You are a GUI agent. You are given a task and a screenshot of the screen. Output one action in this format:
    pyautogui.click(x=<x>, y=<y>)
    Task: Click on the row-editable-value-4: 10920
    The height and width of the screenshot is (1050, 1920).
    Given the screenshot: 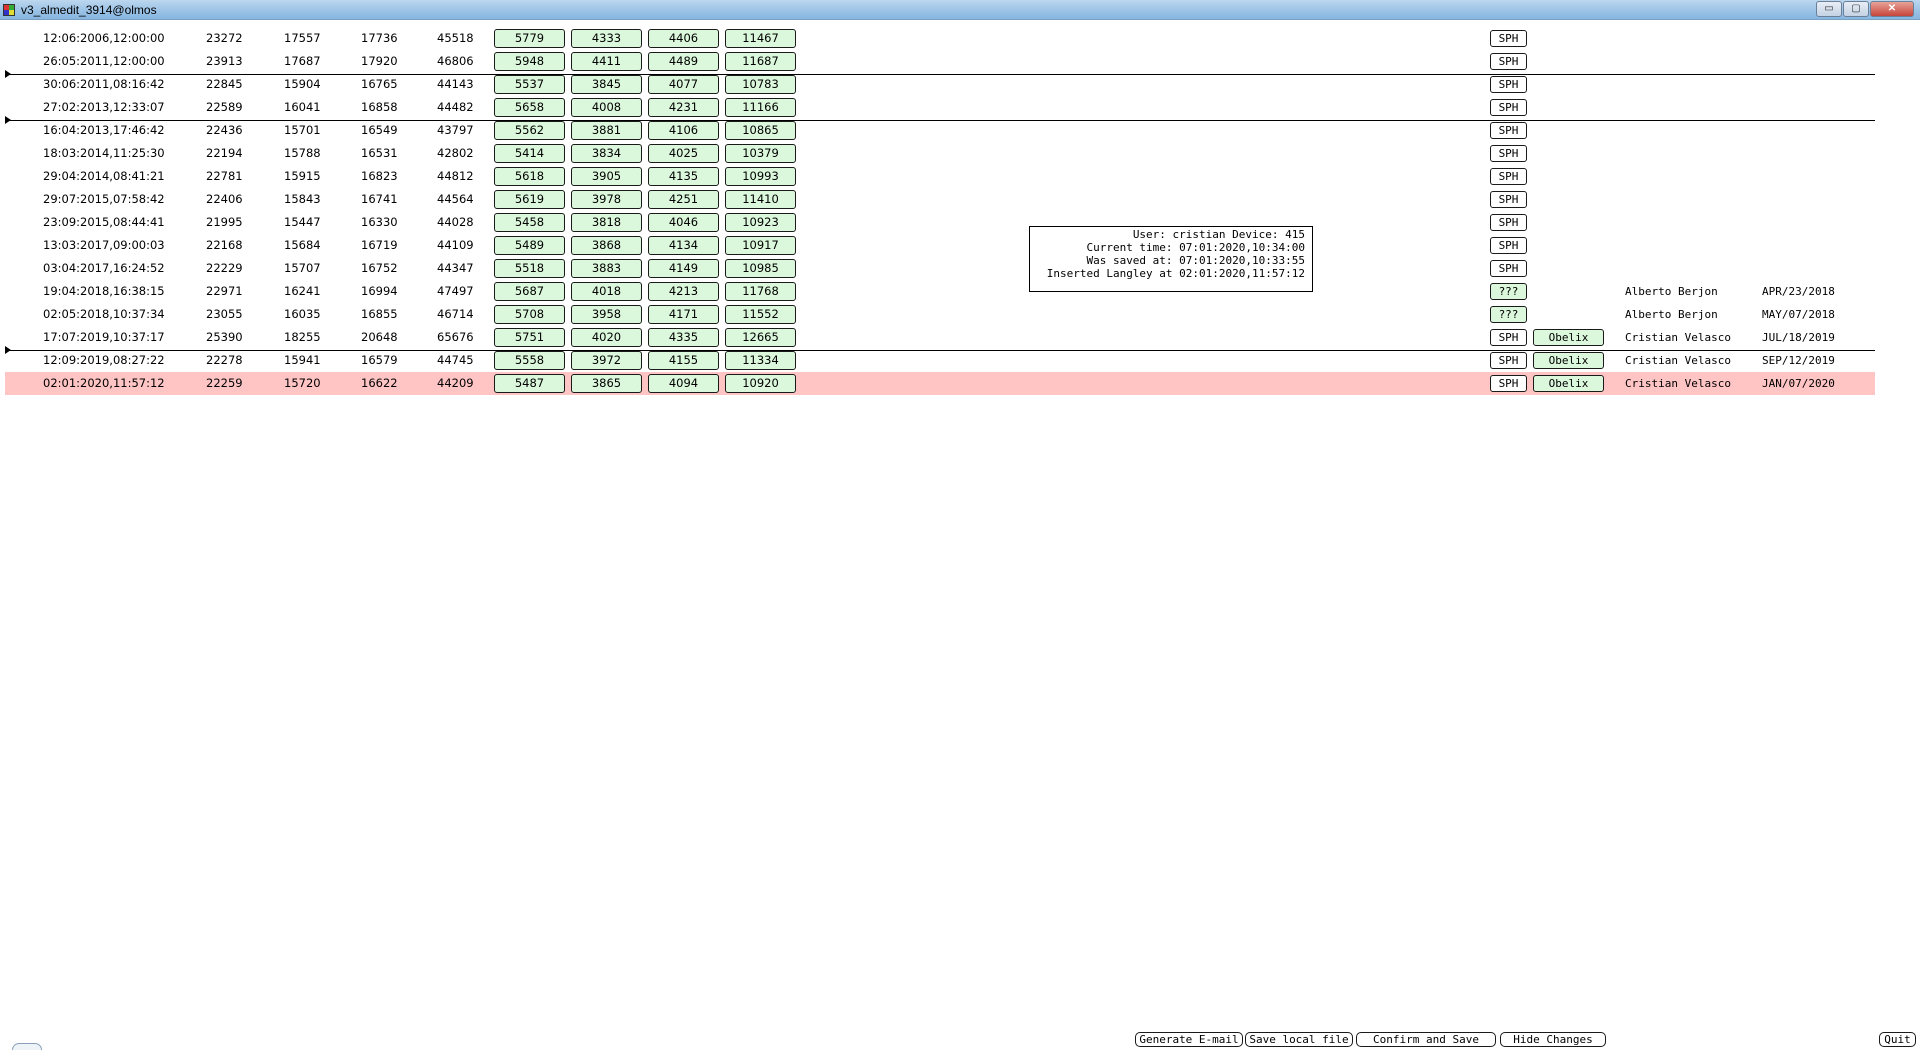 What is the action you would take?
    pyautogui.click(x=760, y=383)
    